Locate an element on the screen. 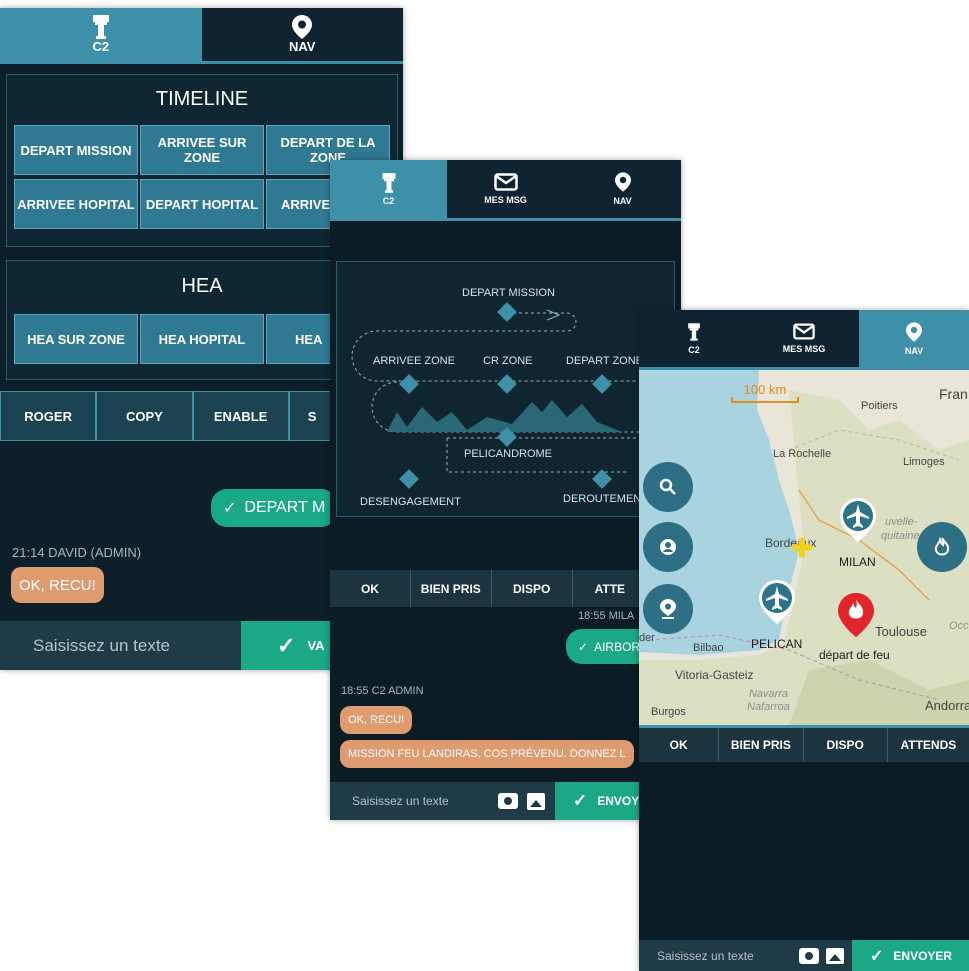  hea-hopital-button: HEA HOPITAL is located at coordinates (202, 339).